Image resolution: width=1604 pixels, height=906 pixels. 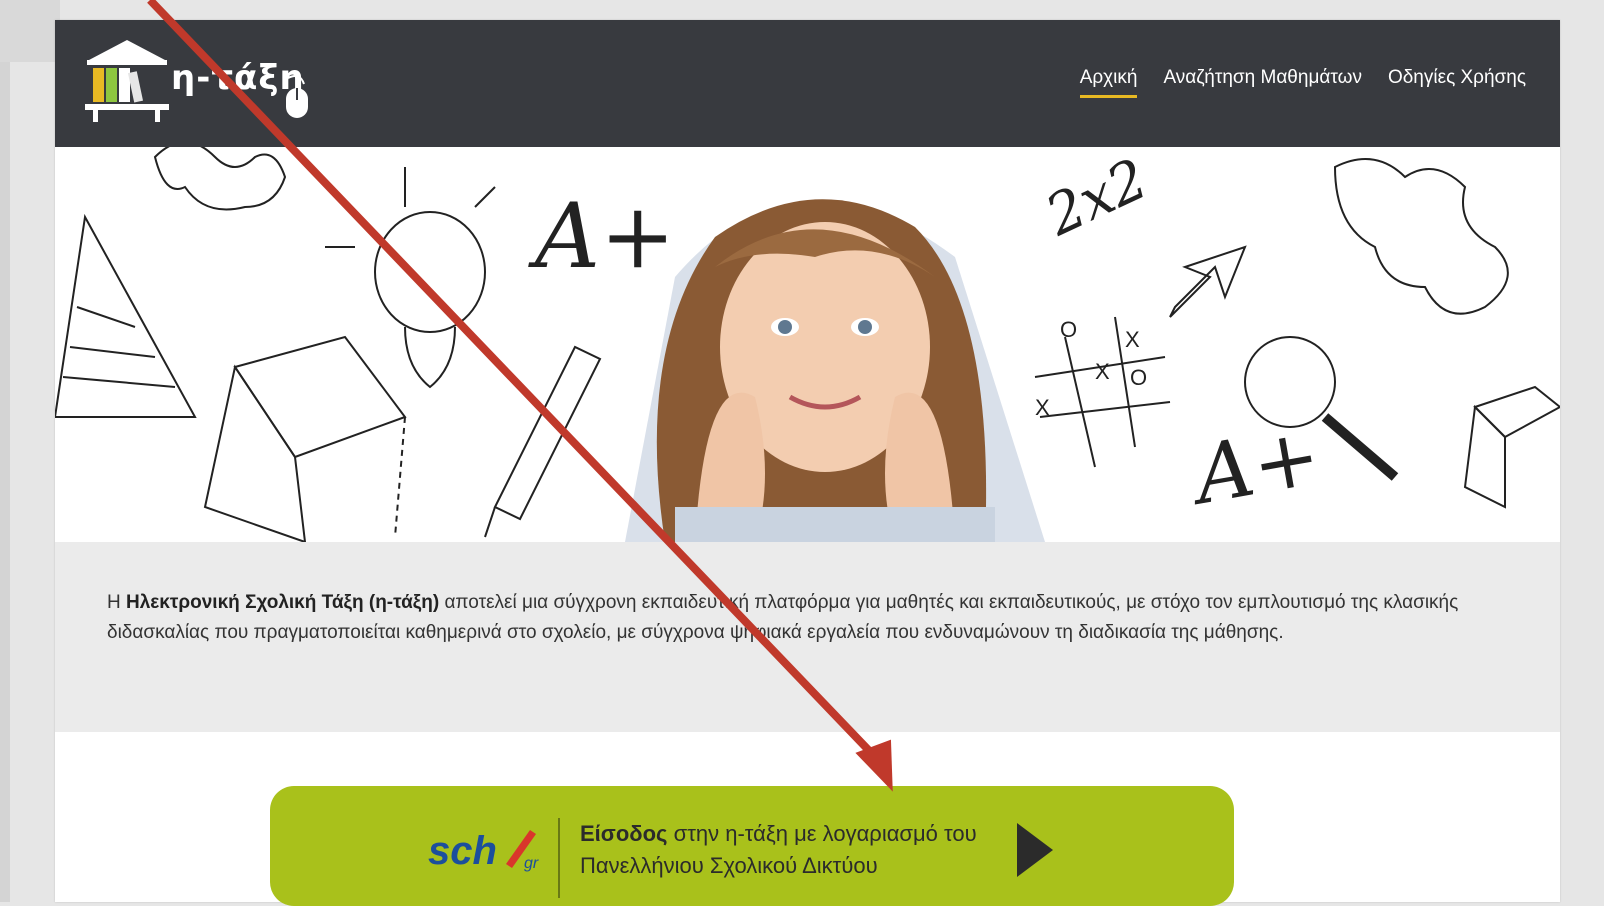 I want to click on nav-home: Αρχική, so click(x=1108, y=82).